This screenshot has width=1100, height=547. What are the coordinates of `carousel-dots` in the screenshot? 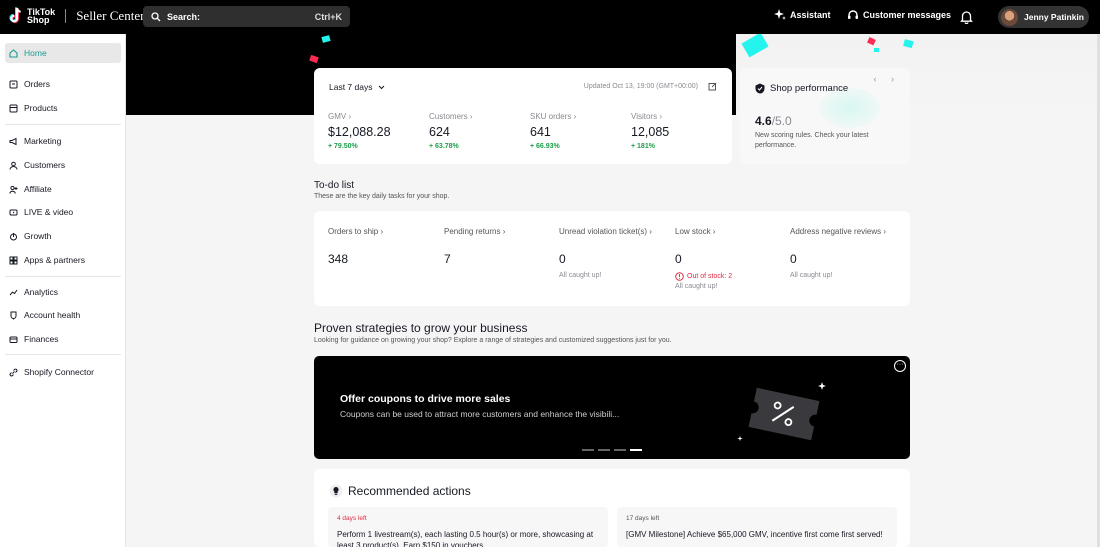 It's located at (614, 450).